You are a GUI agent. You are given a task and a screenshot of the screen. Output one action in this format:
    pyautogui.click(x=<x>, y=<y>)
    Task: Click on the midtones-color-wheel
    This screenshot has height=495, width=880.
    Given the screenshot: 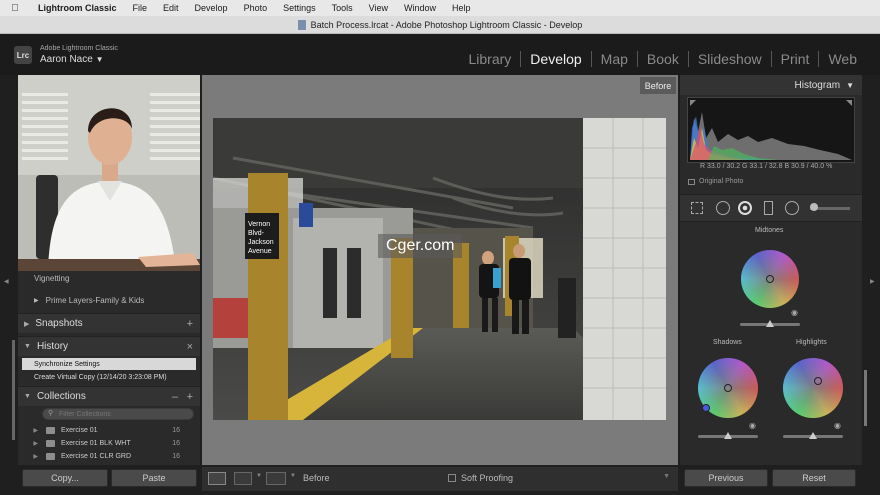 What is the action you would take?
    pyautogui.click(x=770, y=279)
    